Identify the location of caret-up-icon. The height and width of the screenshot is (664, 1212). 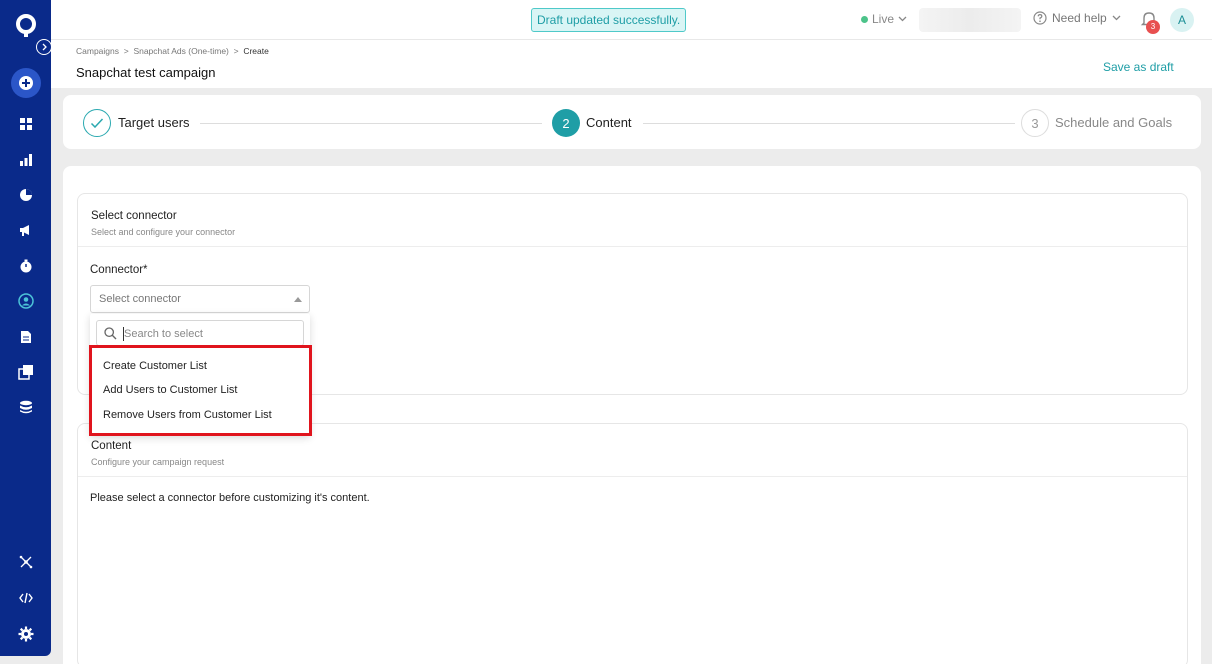
(298, 299).